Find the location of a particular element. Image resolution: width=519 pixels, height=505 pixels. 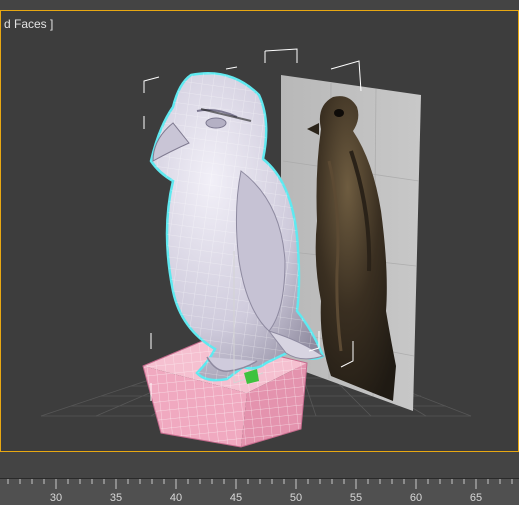

viewport-shading-label: d Faces ] is located at coordinates (28, 24).